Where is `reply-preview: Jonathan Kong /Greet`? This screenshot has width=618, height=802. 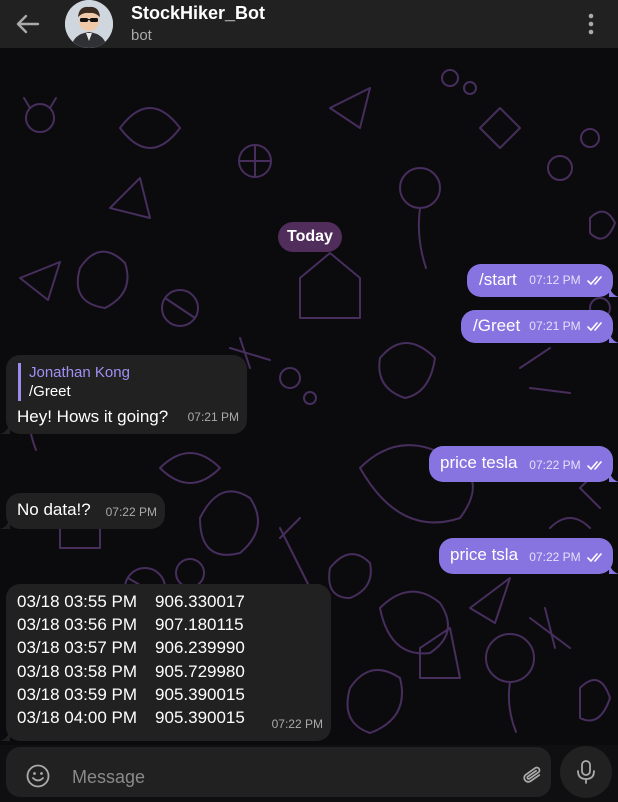
reply-preview: Jonathan Kong /Greet is located at coordinates (74, 382).